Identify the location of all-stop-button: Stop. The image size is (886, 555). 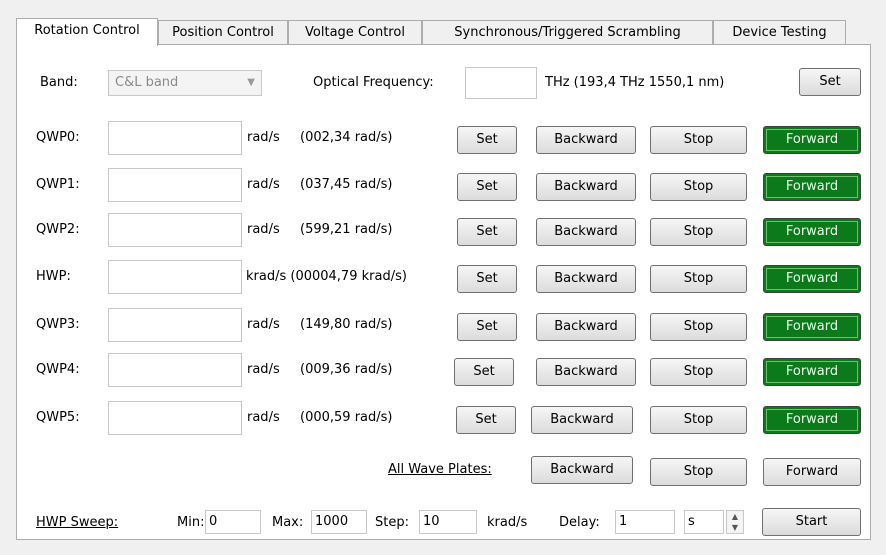
(698, 472).